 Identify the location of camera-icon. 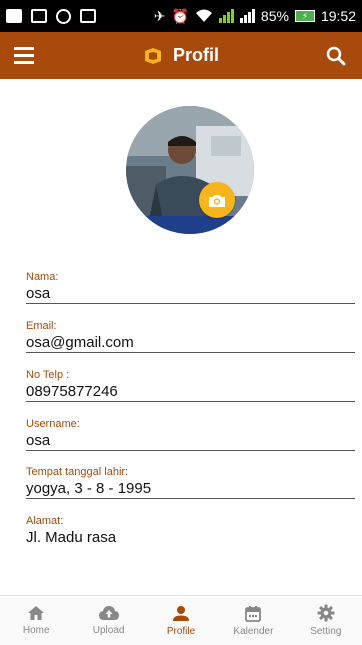
(217, 200).